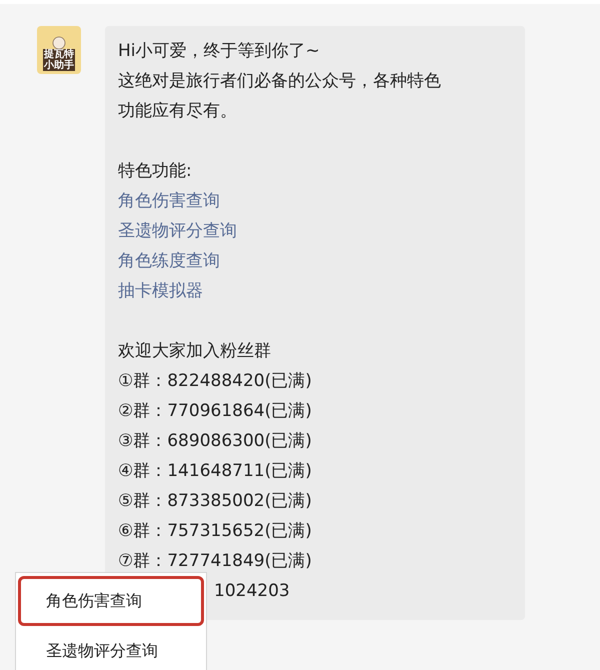 The width and height of the screenshot is (600, 670). What do you see at coordinates (195, 351) in the screenshot?
I see `section-heading: 欢迎大家加入粉丝群` at bounding box center [195, 351].